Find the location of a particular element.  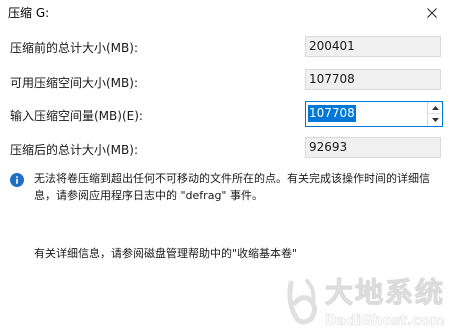

available-space-label: 可用压缩空间大小(MB): is located at coordinates (74, 83).